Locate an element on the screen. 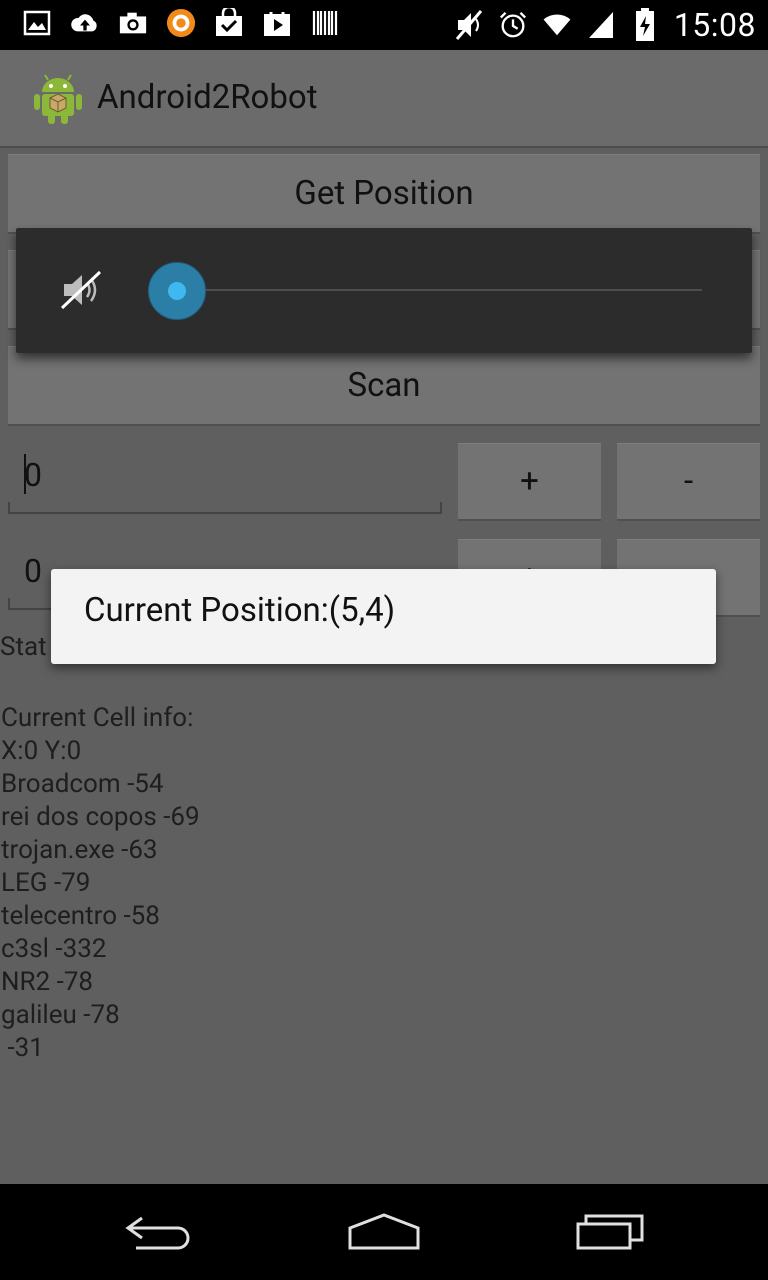 This screenshot has height=1280, width=768. shopping-bag-icon is located at coordinates (229, 23).